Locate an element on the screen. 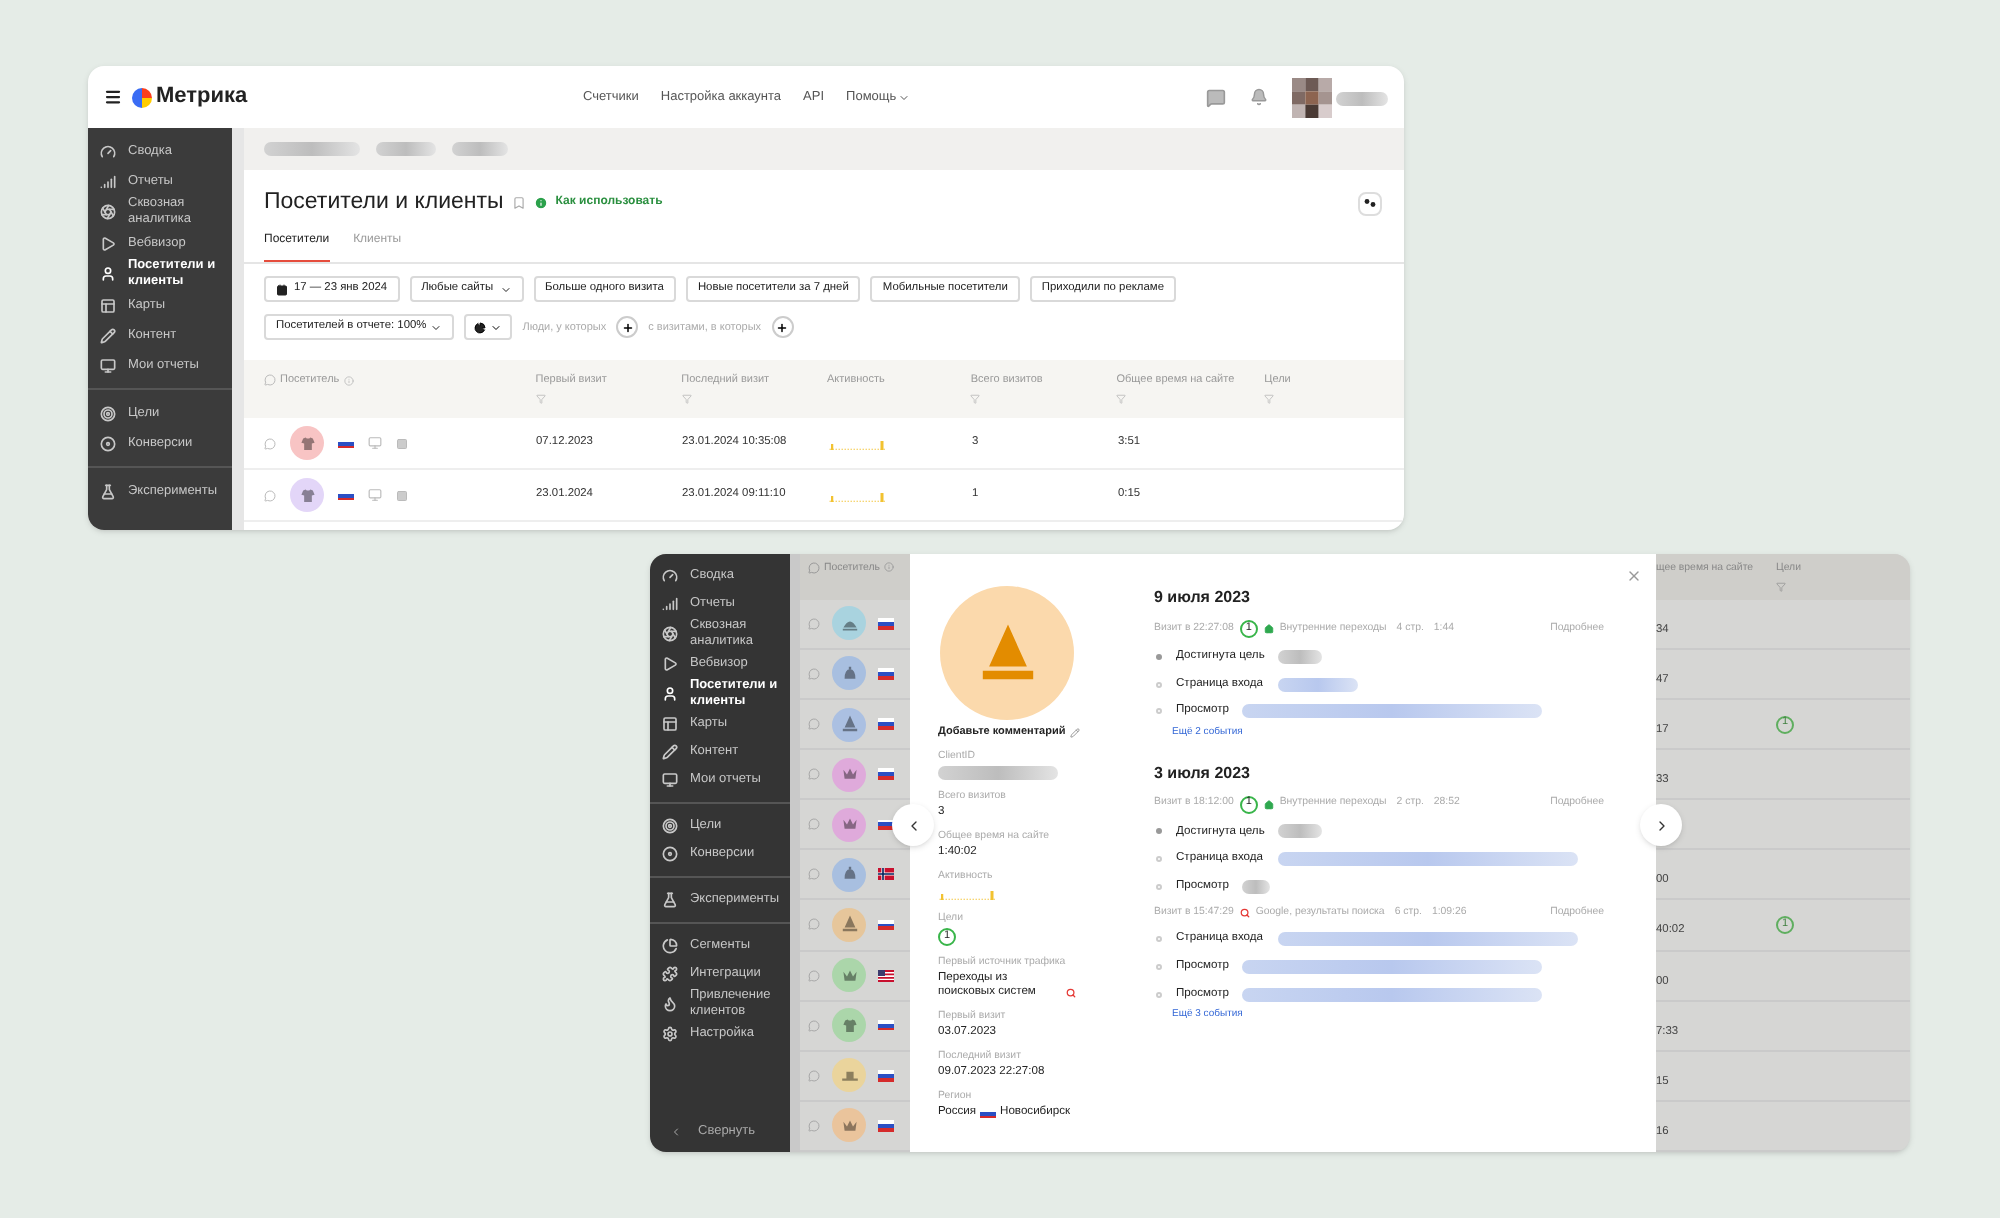  day-heading: 3 июля 2023 is located at coordinates (1203, 773).